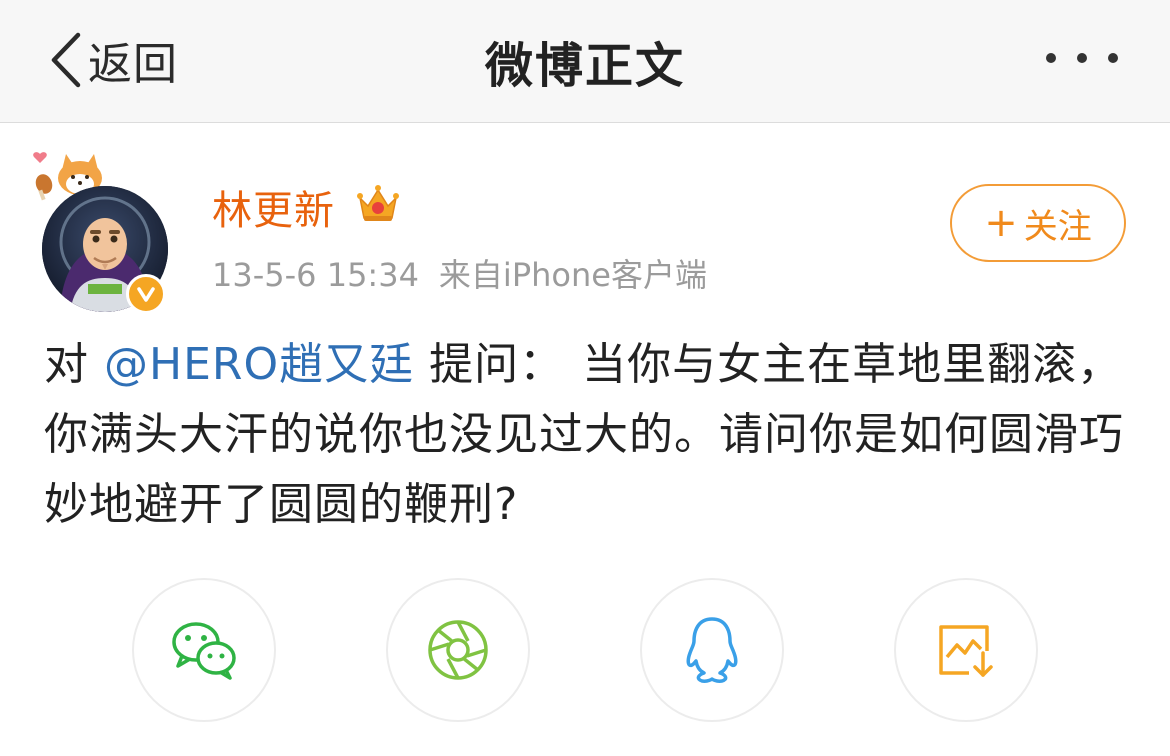 The width and height of the screenshot is (1170, 756). I want to click on post-meta: 13-5-6 15:34 来自iPhone客户端, so click(459, 273).